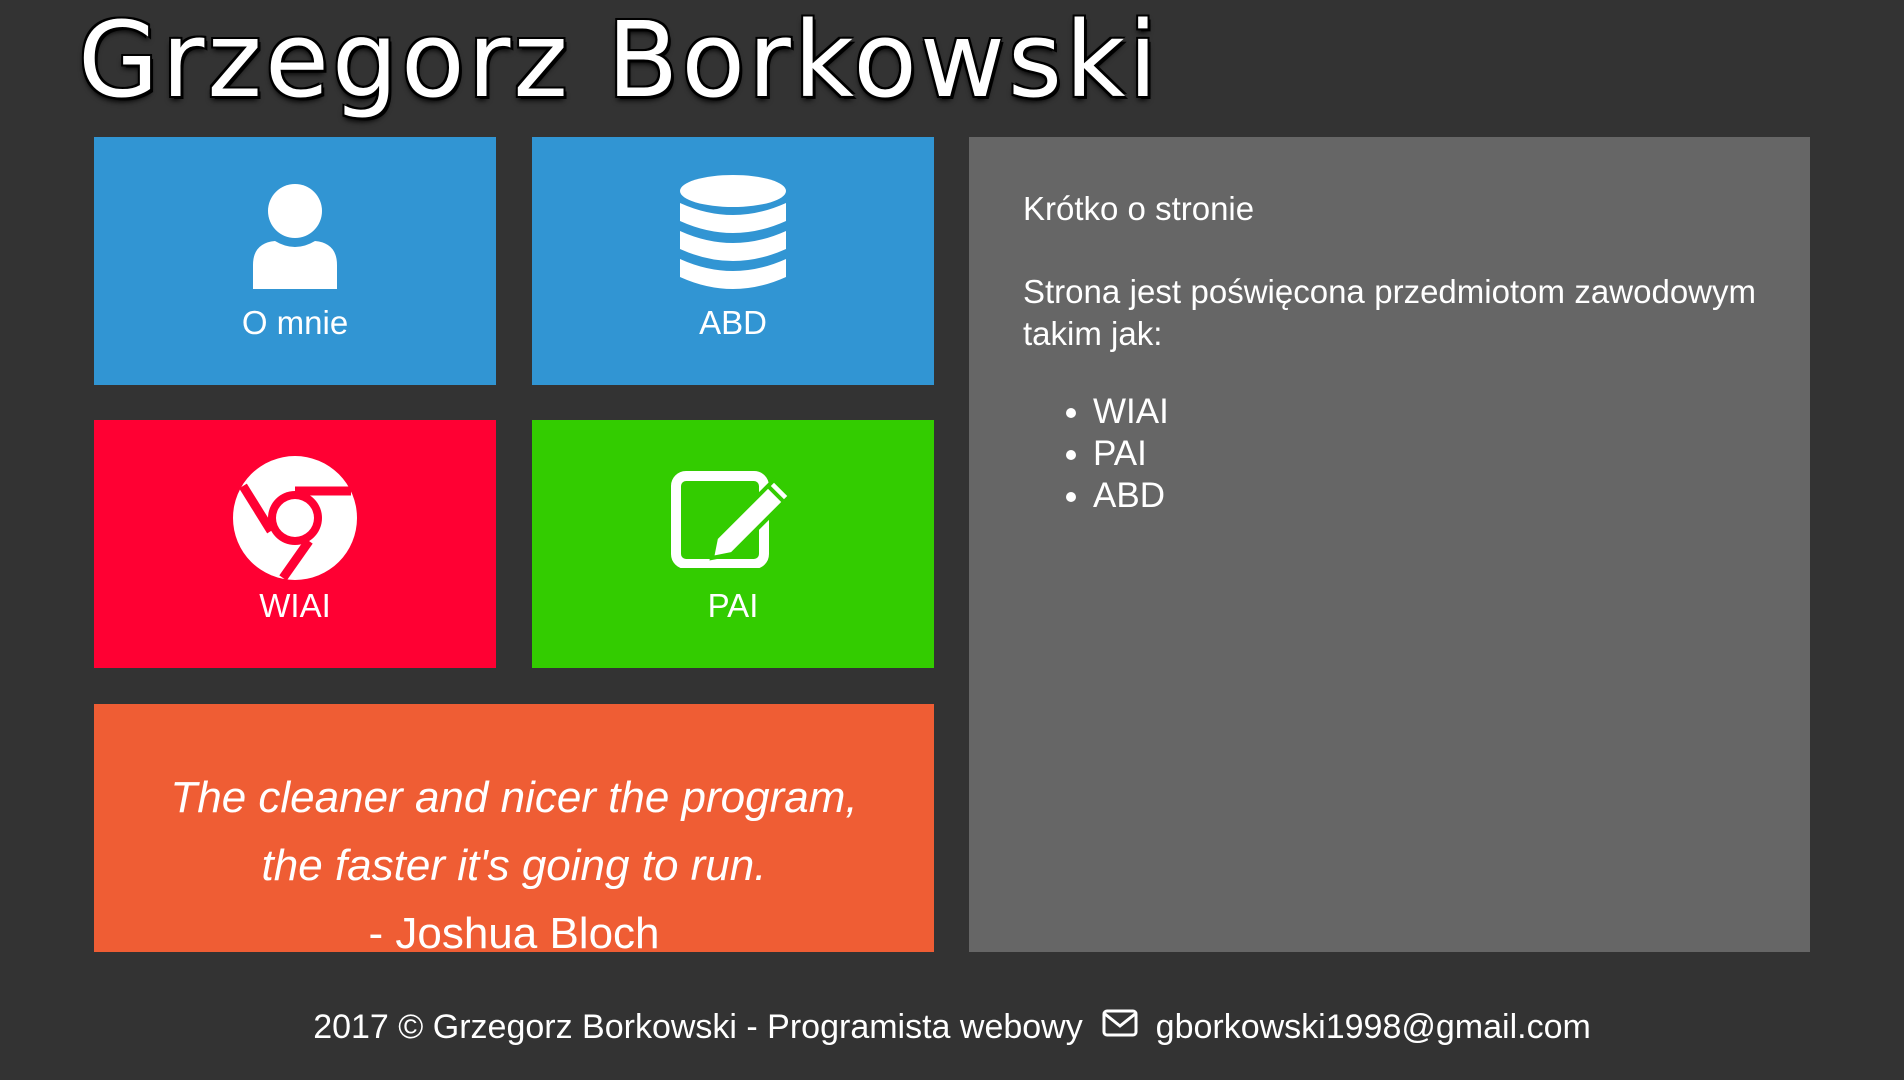 This screenshot has height=1080, width=1904. Describe the element at coordinates (619, 65) in the screenshot. I see `site-logo: Grzegorz Borkowski` at that location.